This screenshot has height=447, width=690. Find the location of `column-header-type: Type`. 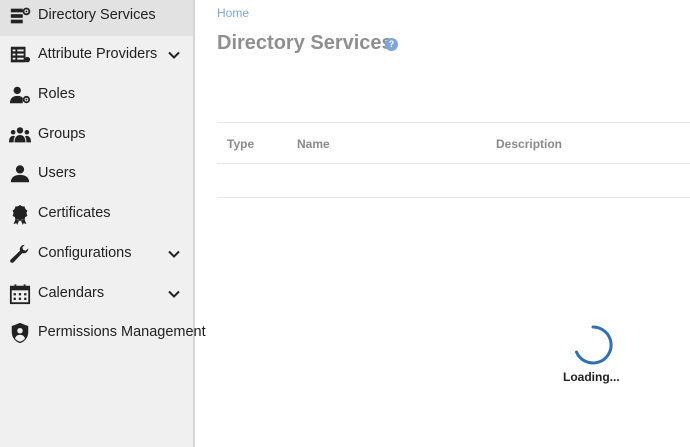

column-header-type: Type is located at coordinates (240, 144).